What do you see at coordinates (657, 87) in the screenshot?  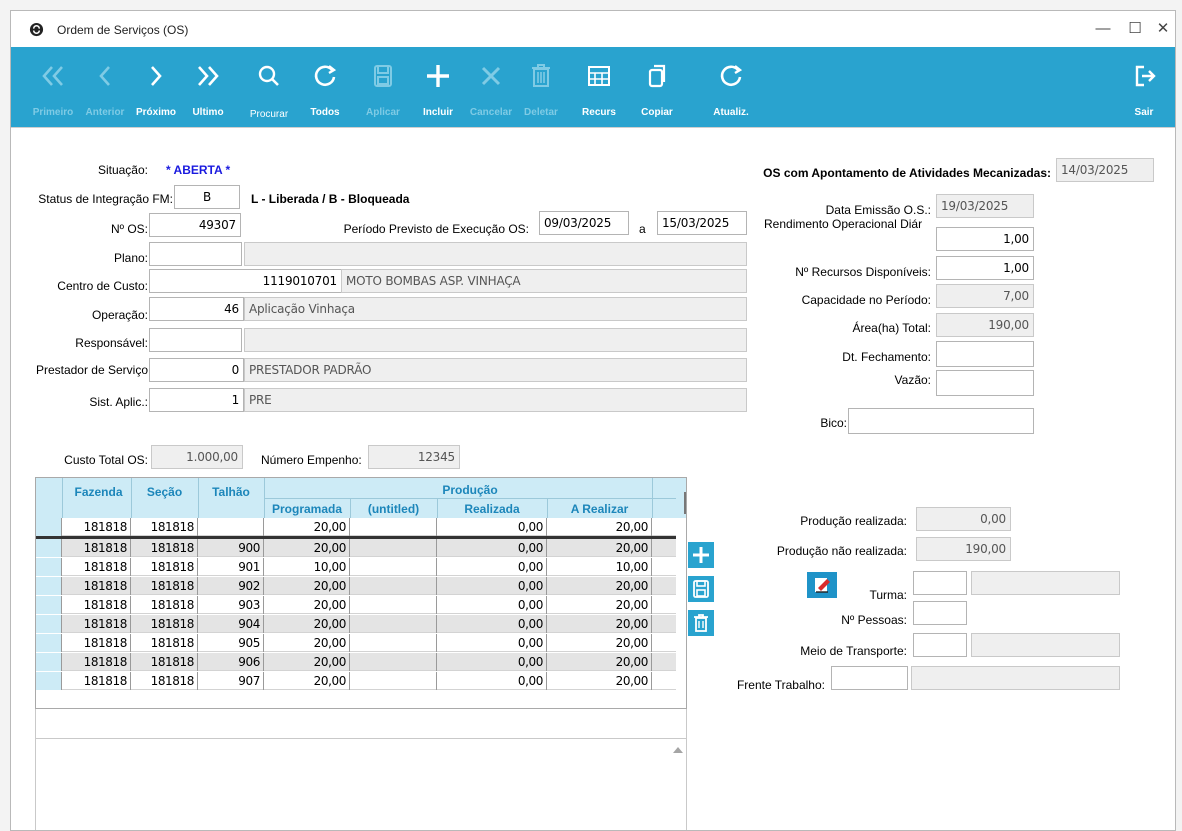 I see `copiar-button: Copiar` at bounding box center [657, 87].